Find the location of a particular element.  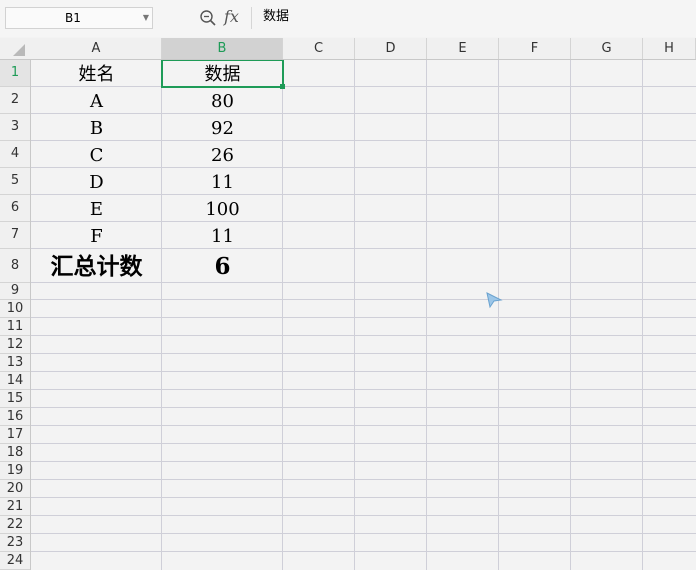

row-header-6: 6 is located at coordinates (15, 208).